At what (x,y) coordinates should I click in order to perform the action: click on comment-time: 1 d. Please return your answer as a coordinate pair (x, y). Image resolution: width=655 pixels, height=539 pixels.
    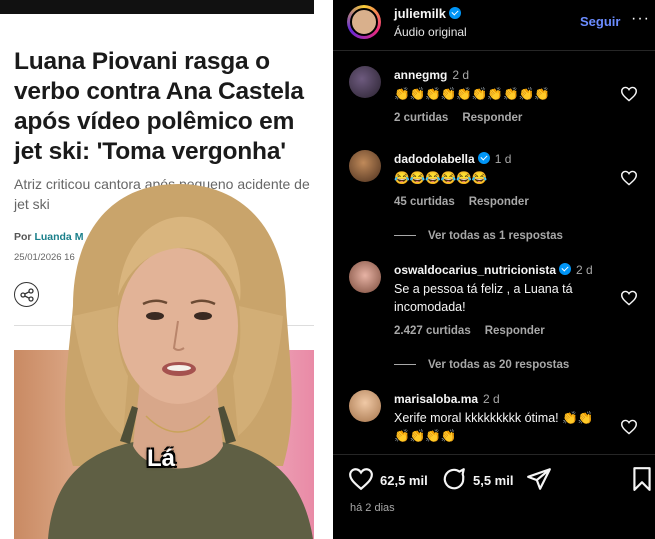
    Looking at the image, I should click on (503, 159).